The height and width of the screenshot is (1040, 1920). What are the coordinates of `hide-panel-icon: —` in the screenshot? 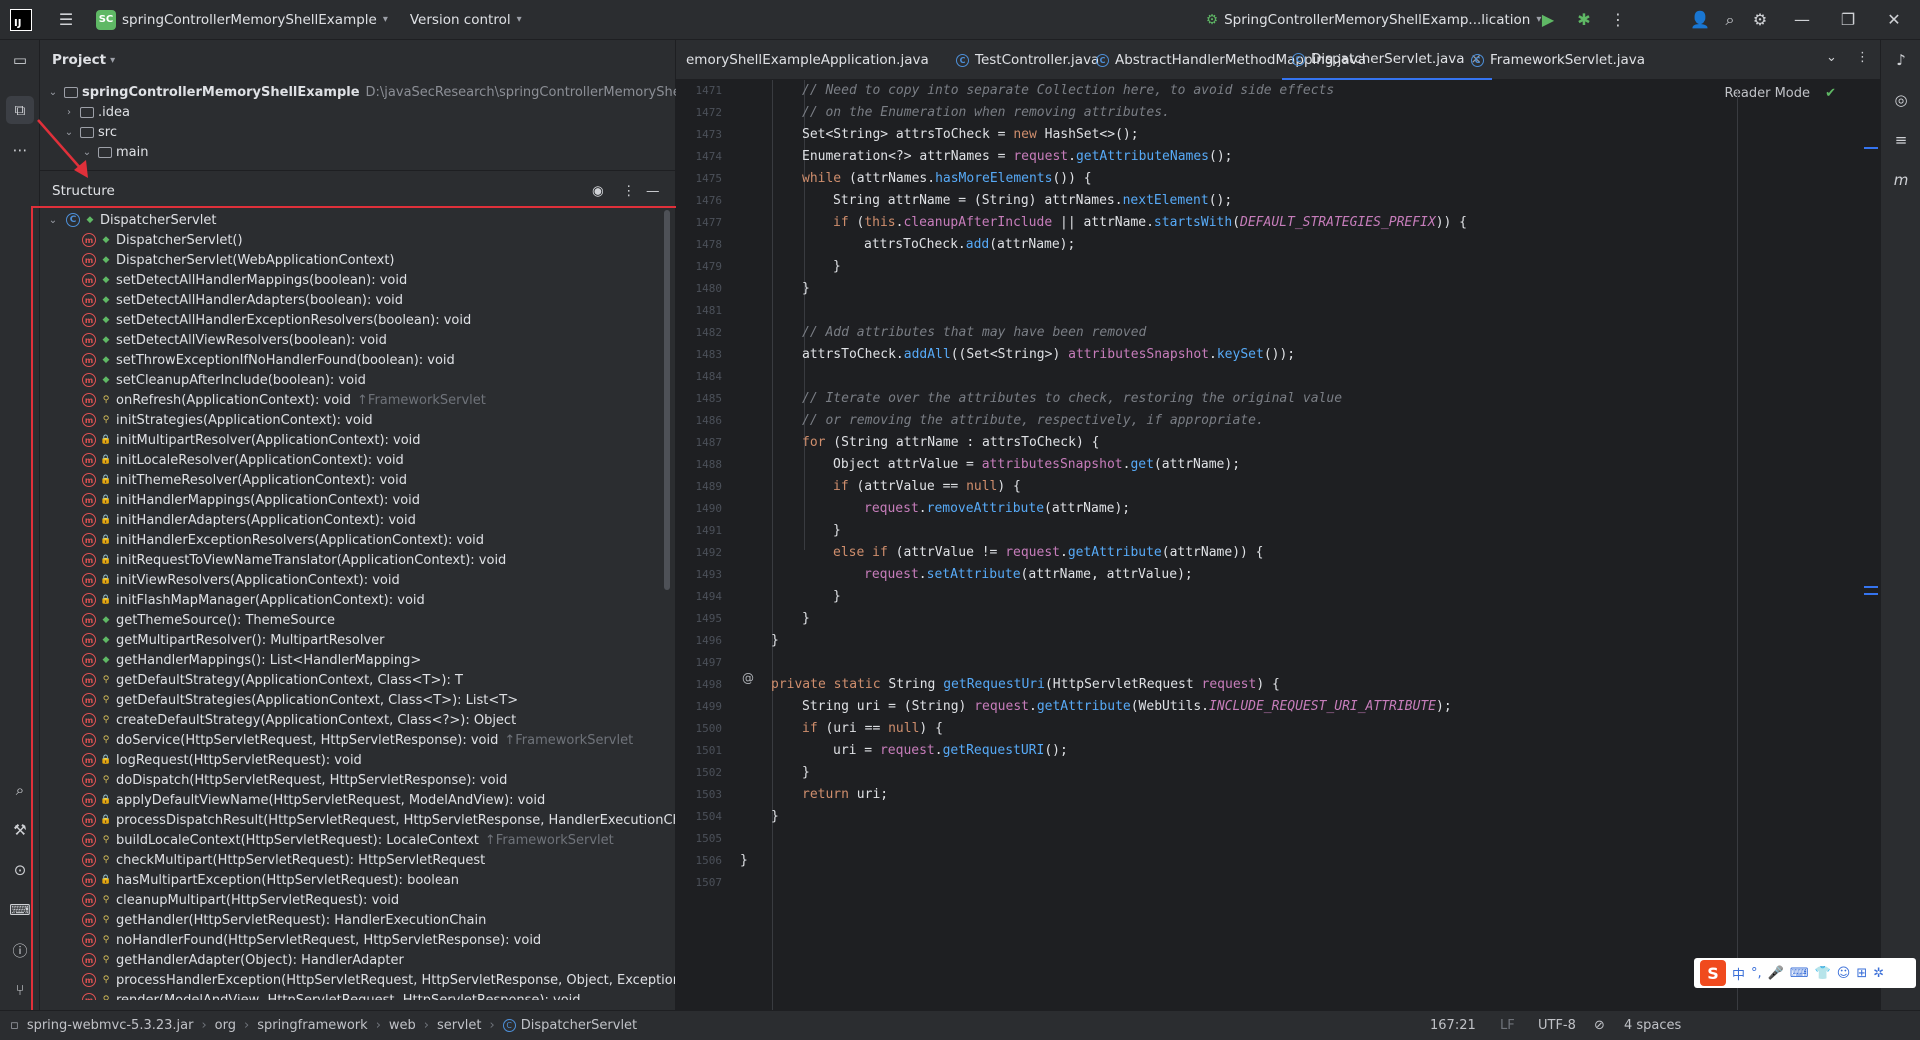 It's located at (653, 191).